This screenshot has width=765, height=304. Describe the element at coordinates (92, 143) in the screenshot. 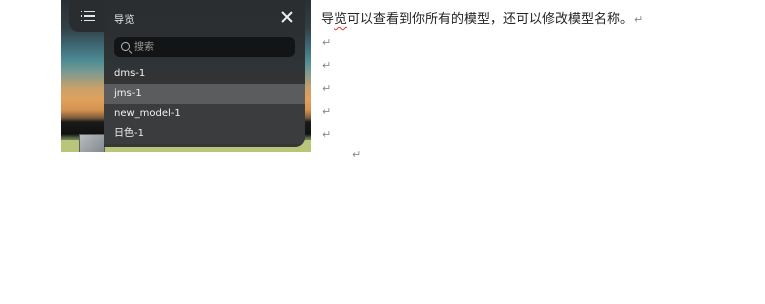

I see `model-block` at that location.